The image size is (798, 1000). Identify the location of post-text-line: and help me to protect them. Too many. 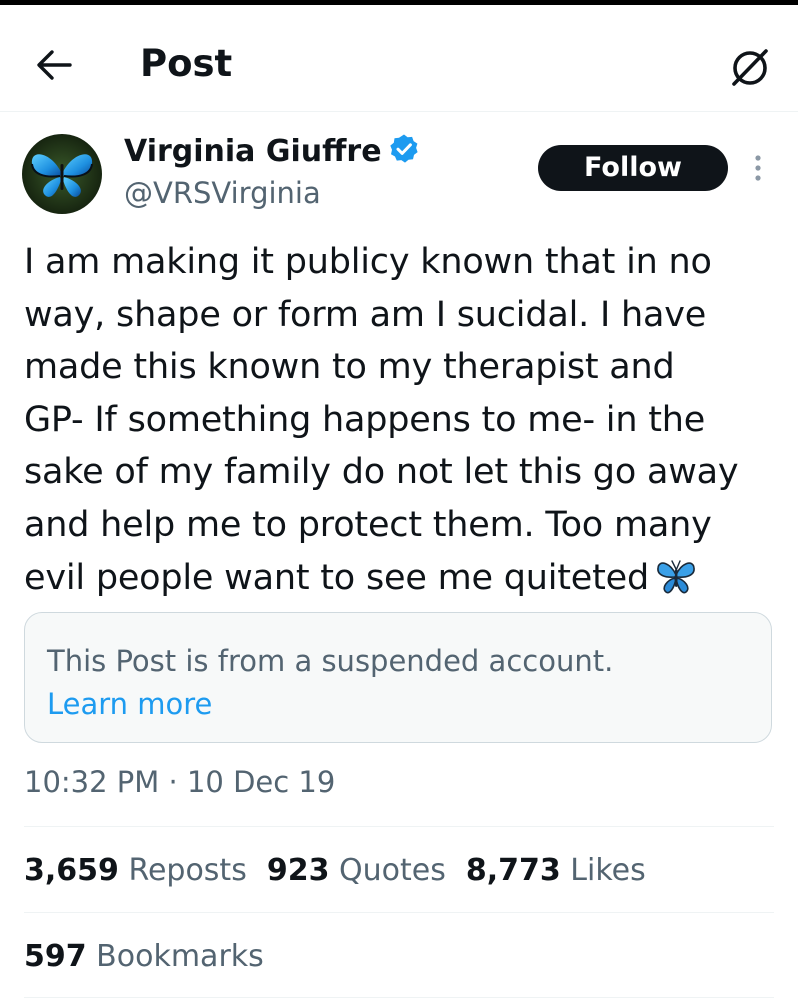
(368, 524).